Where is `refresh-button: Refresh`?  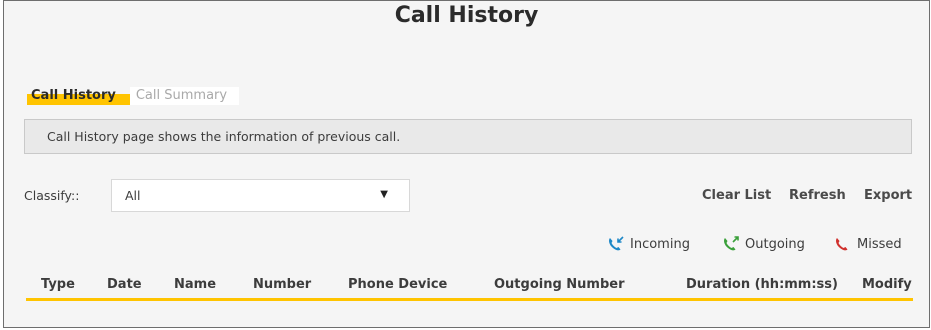 refresh-button: Refresh is located at coordinates (819, 197).